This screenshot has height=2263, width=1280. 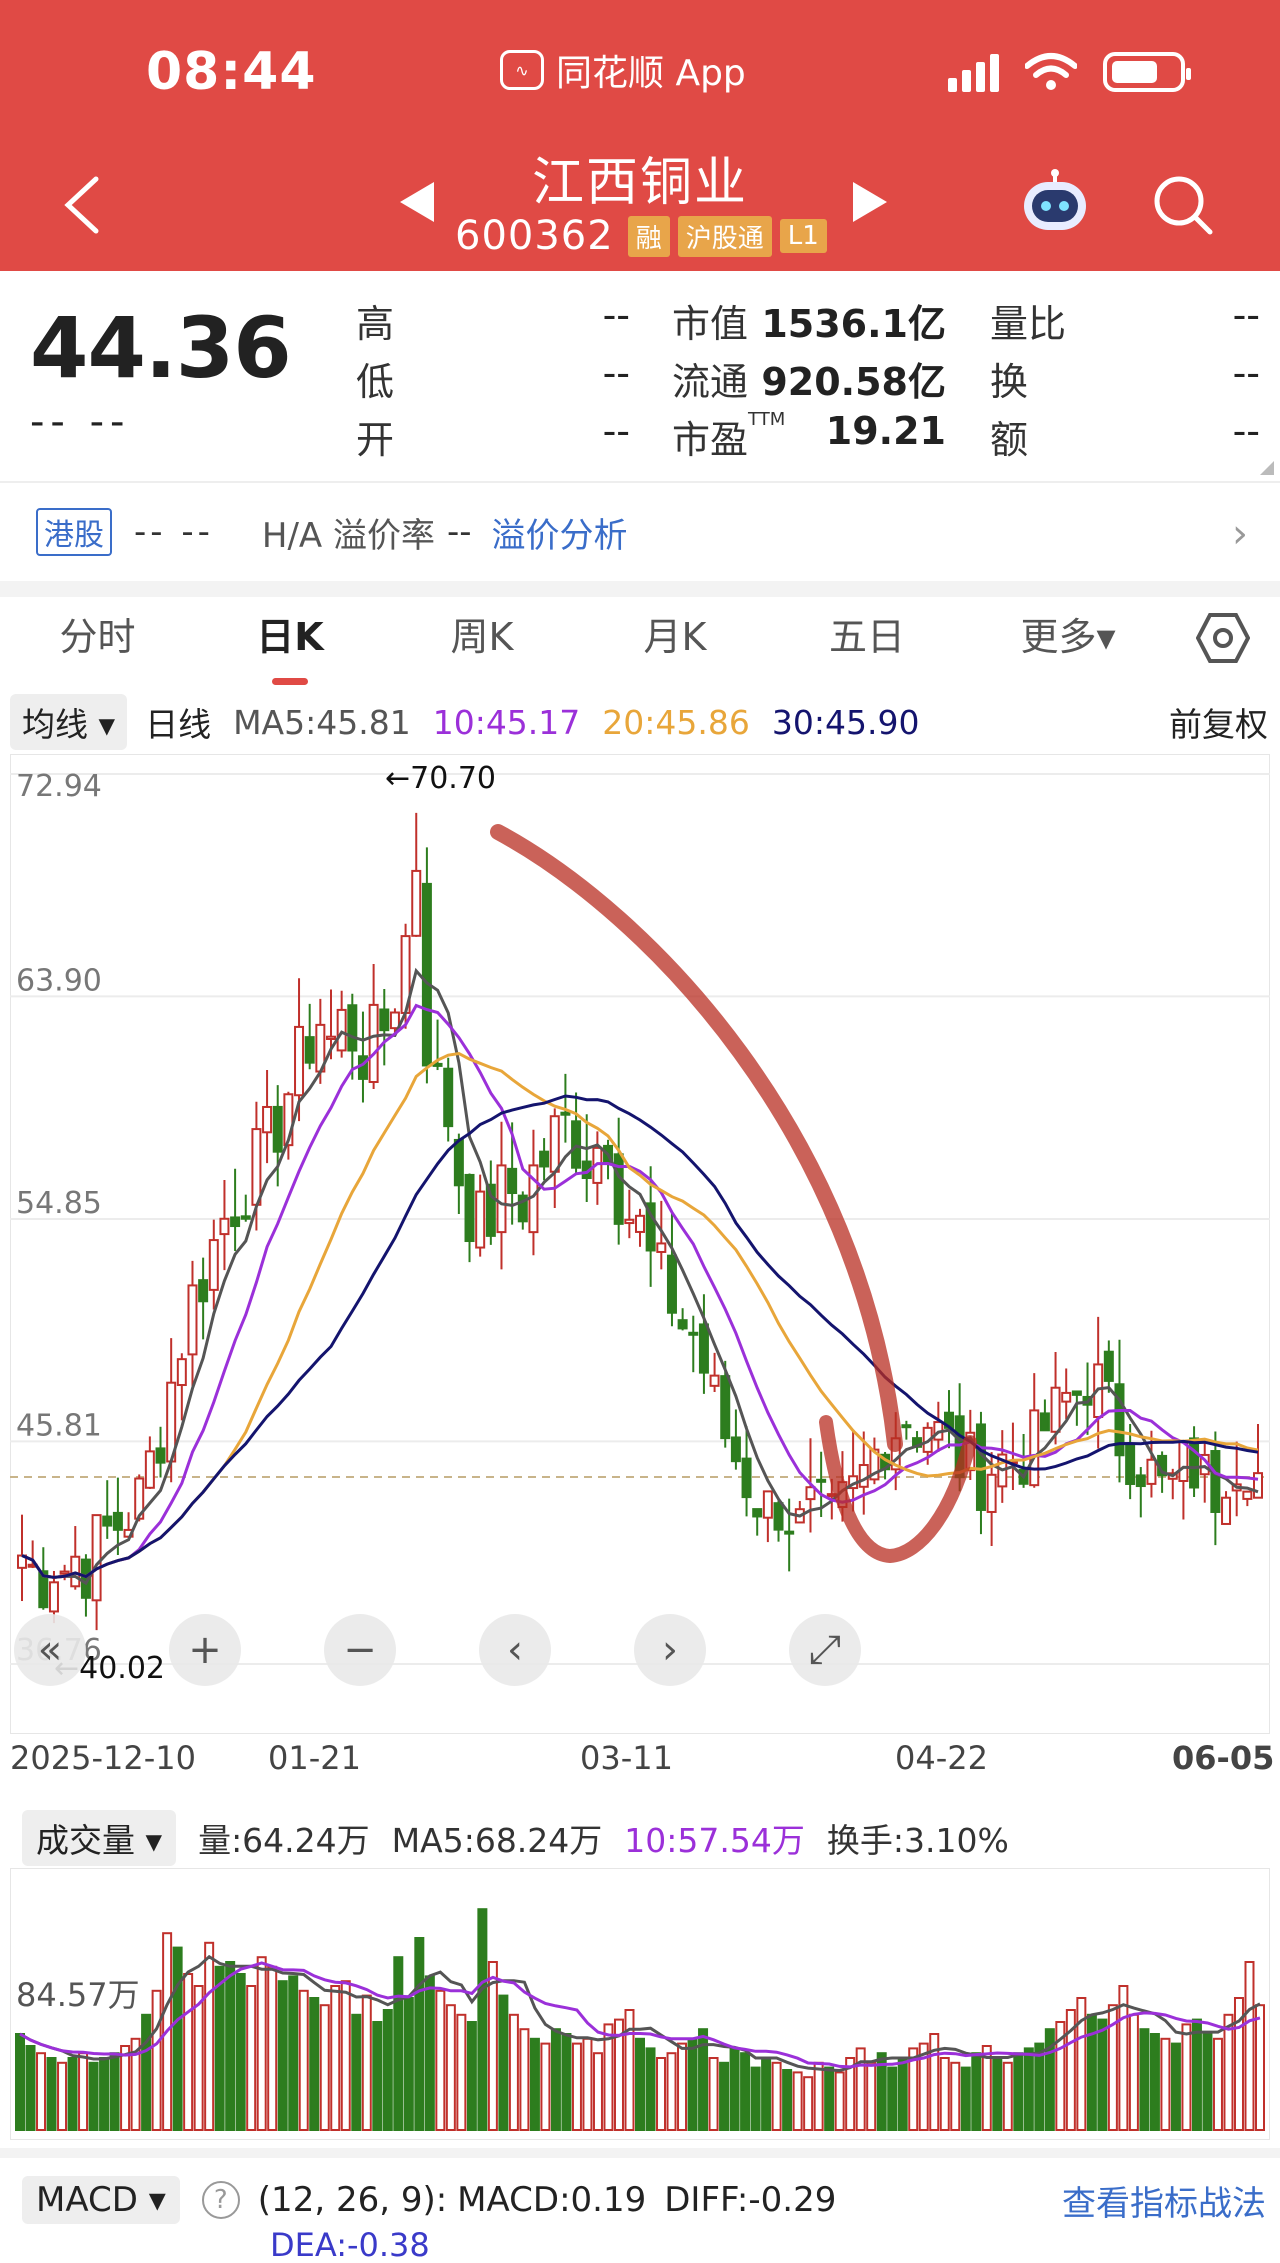 What do you see at coordinates (515, 1650) in the screenshot?
I see `prev-button: ‹` at bounding box center [515, 1650].